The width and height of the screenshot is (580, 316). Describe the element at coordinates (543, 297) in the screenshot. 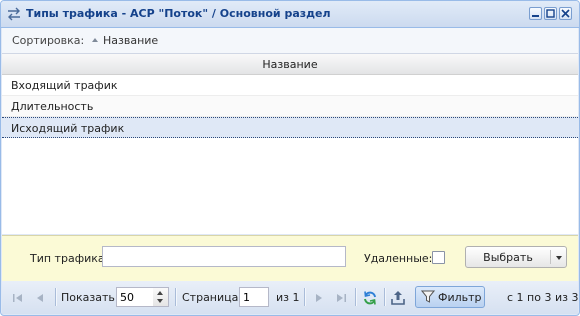

I see `paging-summary: с 1 по 3 из 3` at that location.